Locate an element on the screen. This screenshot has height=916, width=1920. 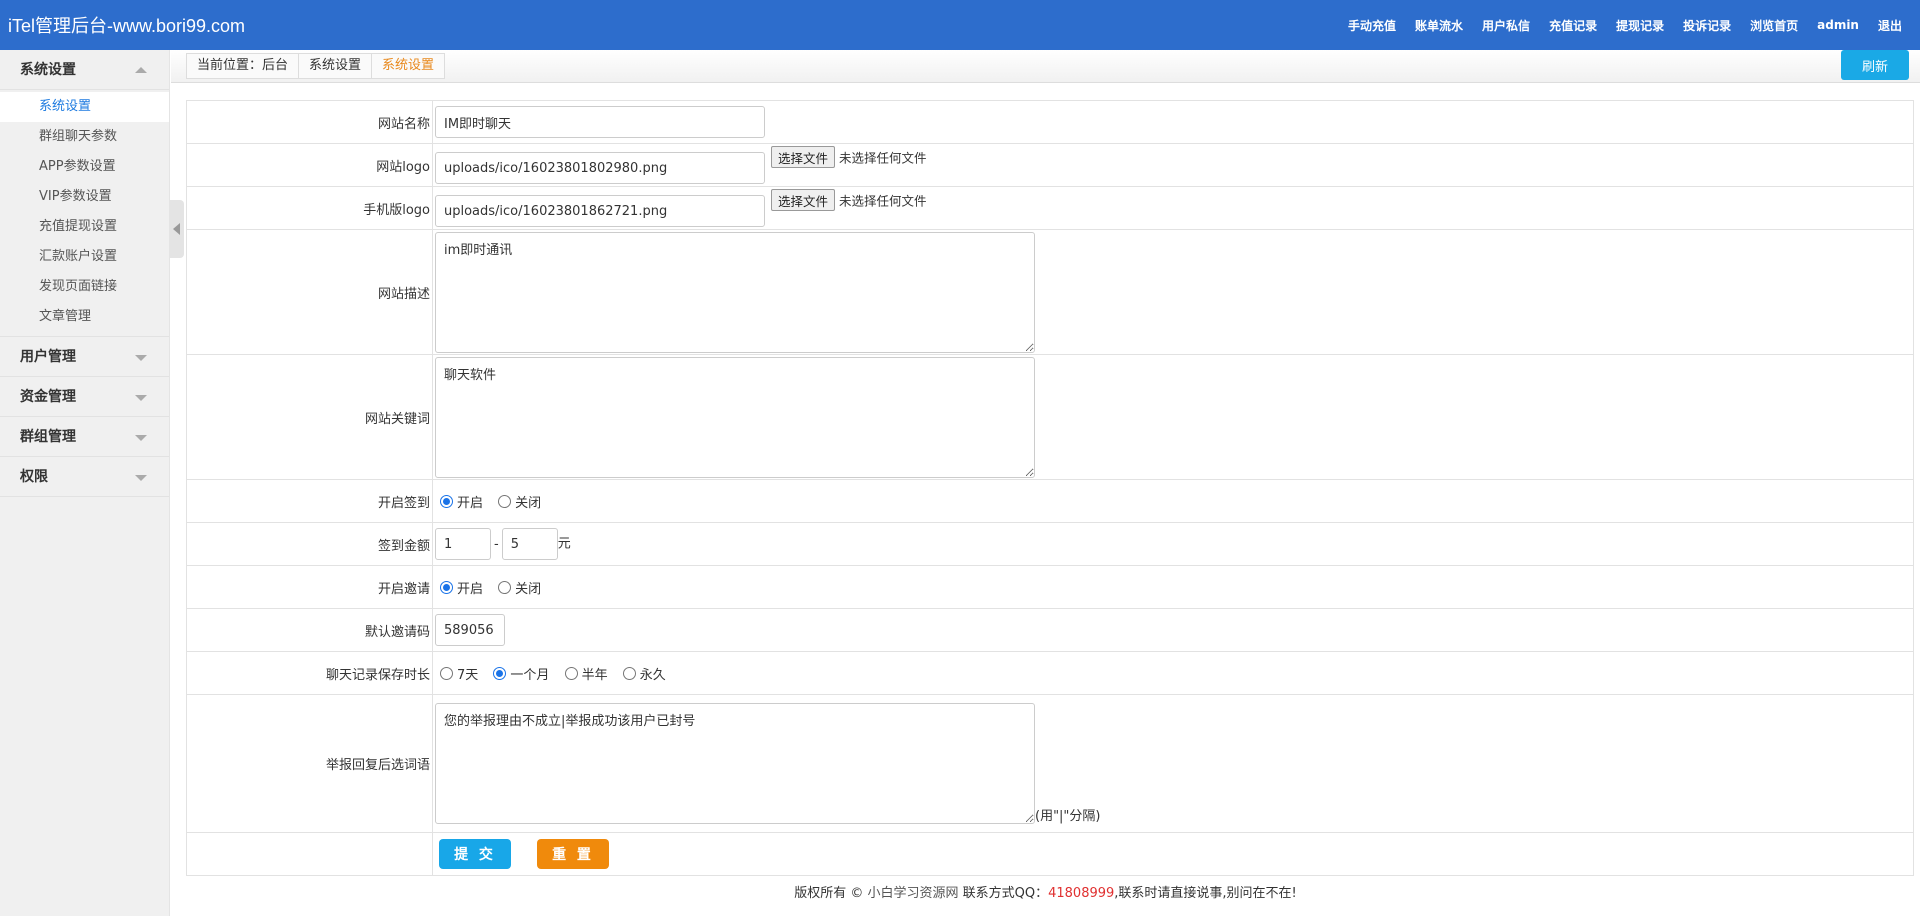
checkin-amount-max-input is located at coordinates (529, 544).